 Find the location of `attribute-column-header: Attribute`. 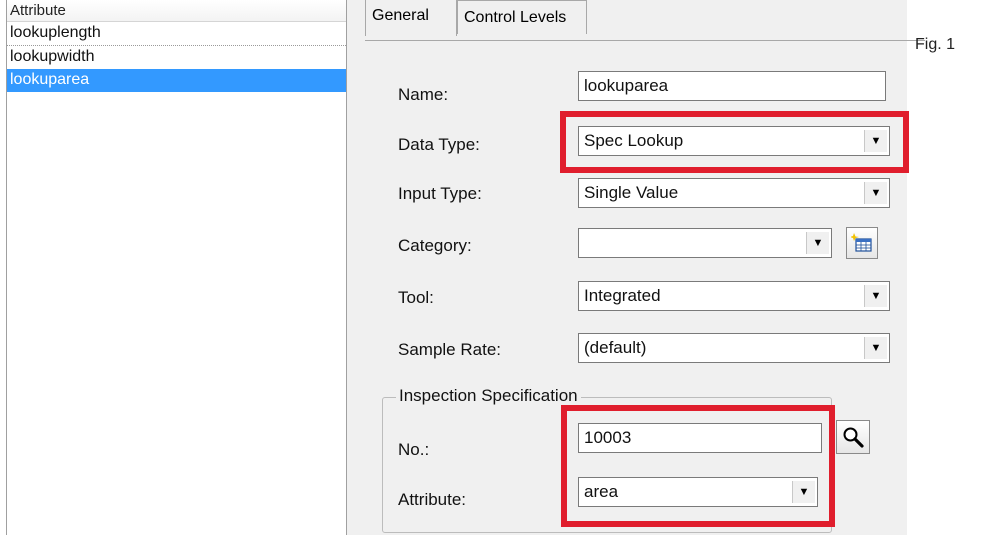

attribute-column-header: Attribute is located at coordinates (176, 11).